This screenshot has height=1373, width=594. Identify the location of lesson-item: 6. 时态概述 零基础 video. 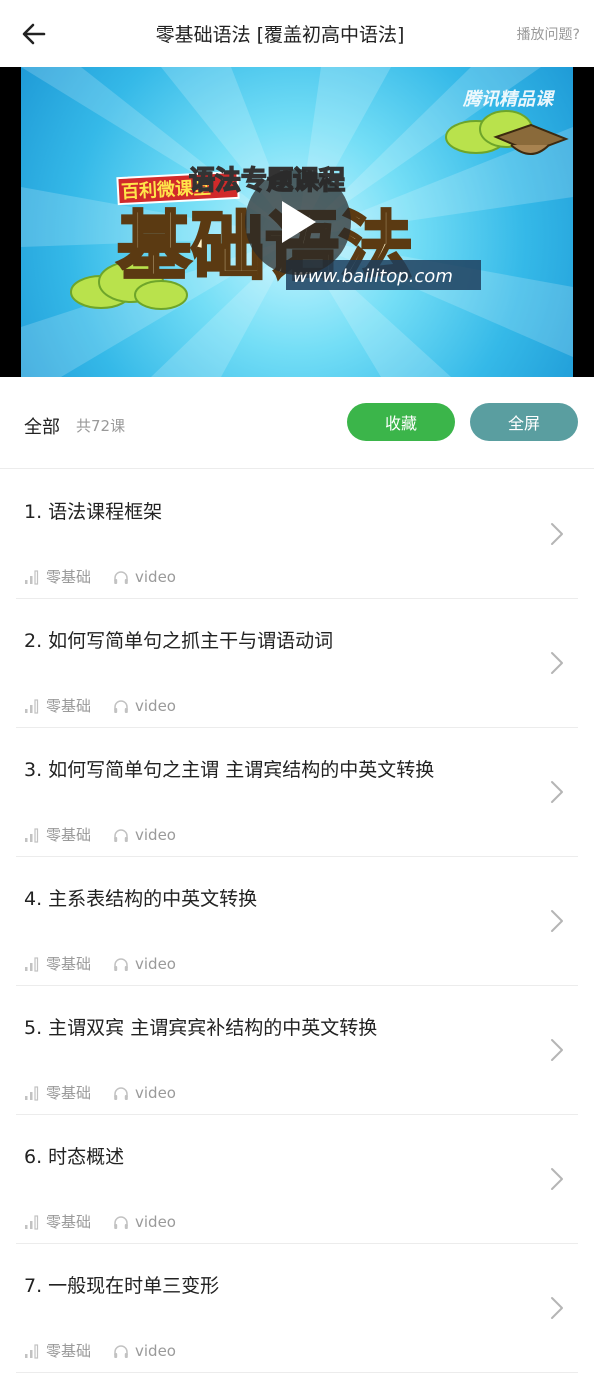
(297, 1179).